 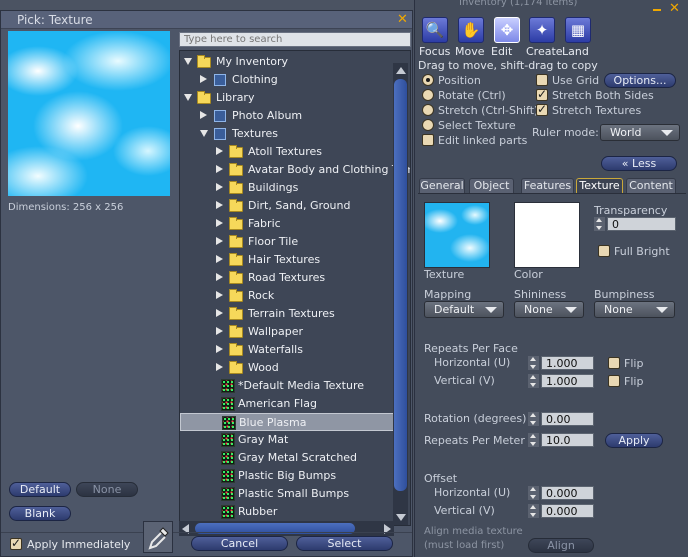 I want to click on folder-item: Terrain Textures, so click(x=288, y=314).